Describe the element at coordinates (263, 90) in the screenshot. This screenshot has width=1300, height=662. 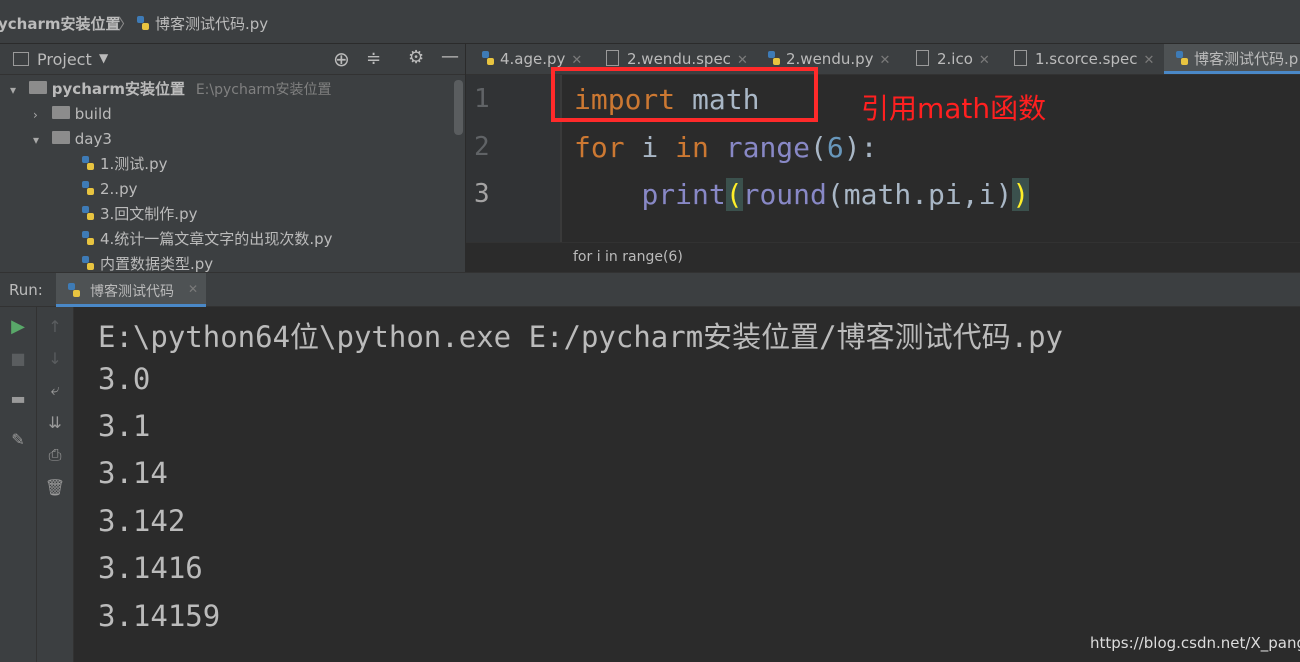
I see `tree-item-path: E:\pycharm安装位置` at that location.